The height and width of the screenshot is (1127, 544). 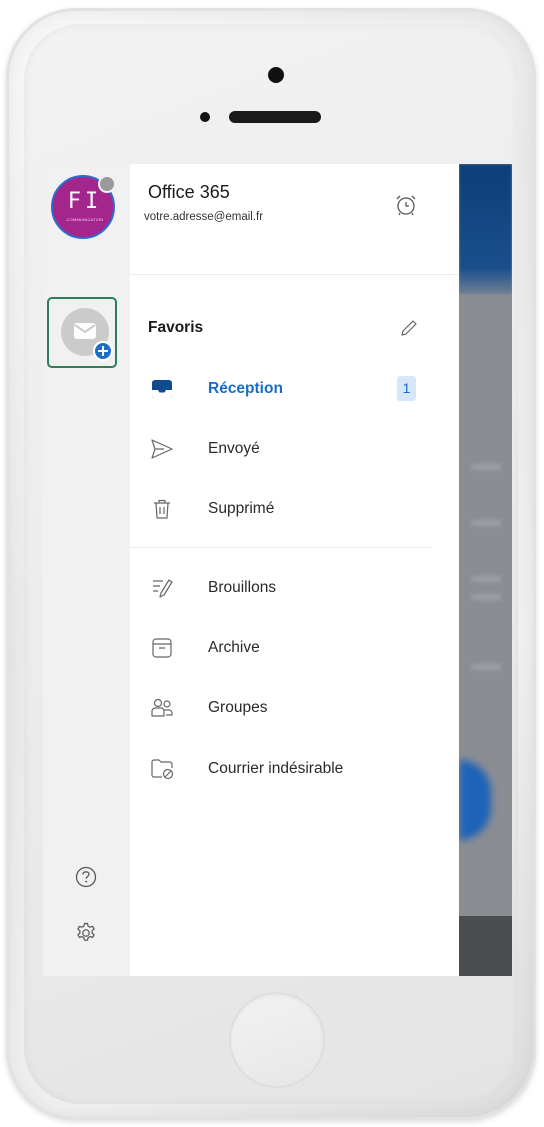 I want to click on junk-icon, so click(x=162, y=769).